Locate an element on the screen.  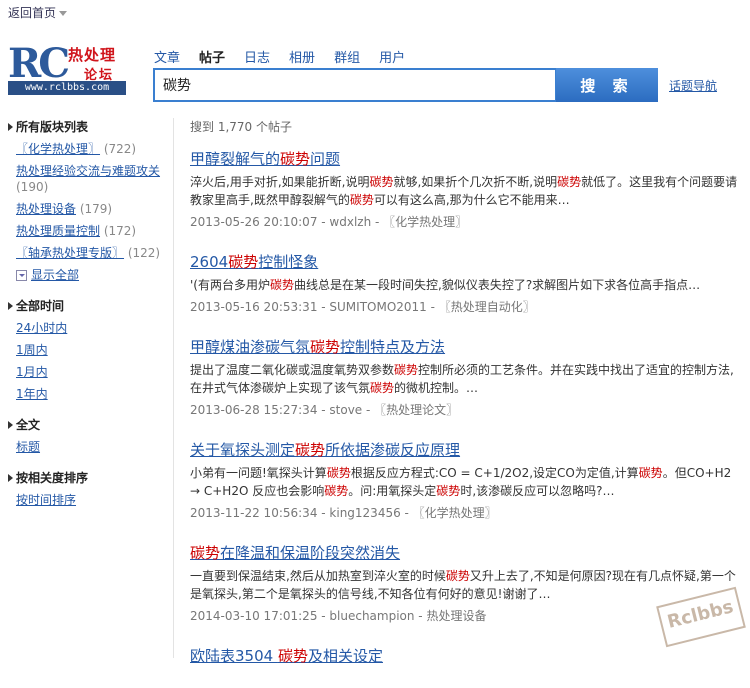
tab-2: 日志 is located at coordinates (257, 56).